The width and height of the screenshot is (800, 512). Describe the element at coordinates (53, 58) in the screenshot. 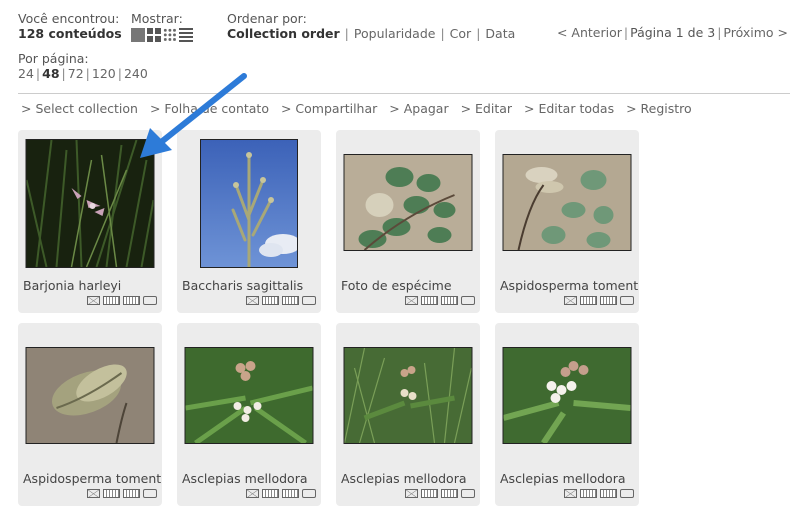

I see `per-page-label: Por página:` at that location.